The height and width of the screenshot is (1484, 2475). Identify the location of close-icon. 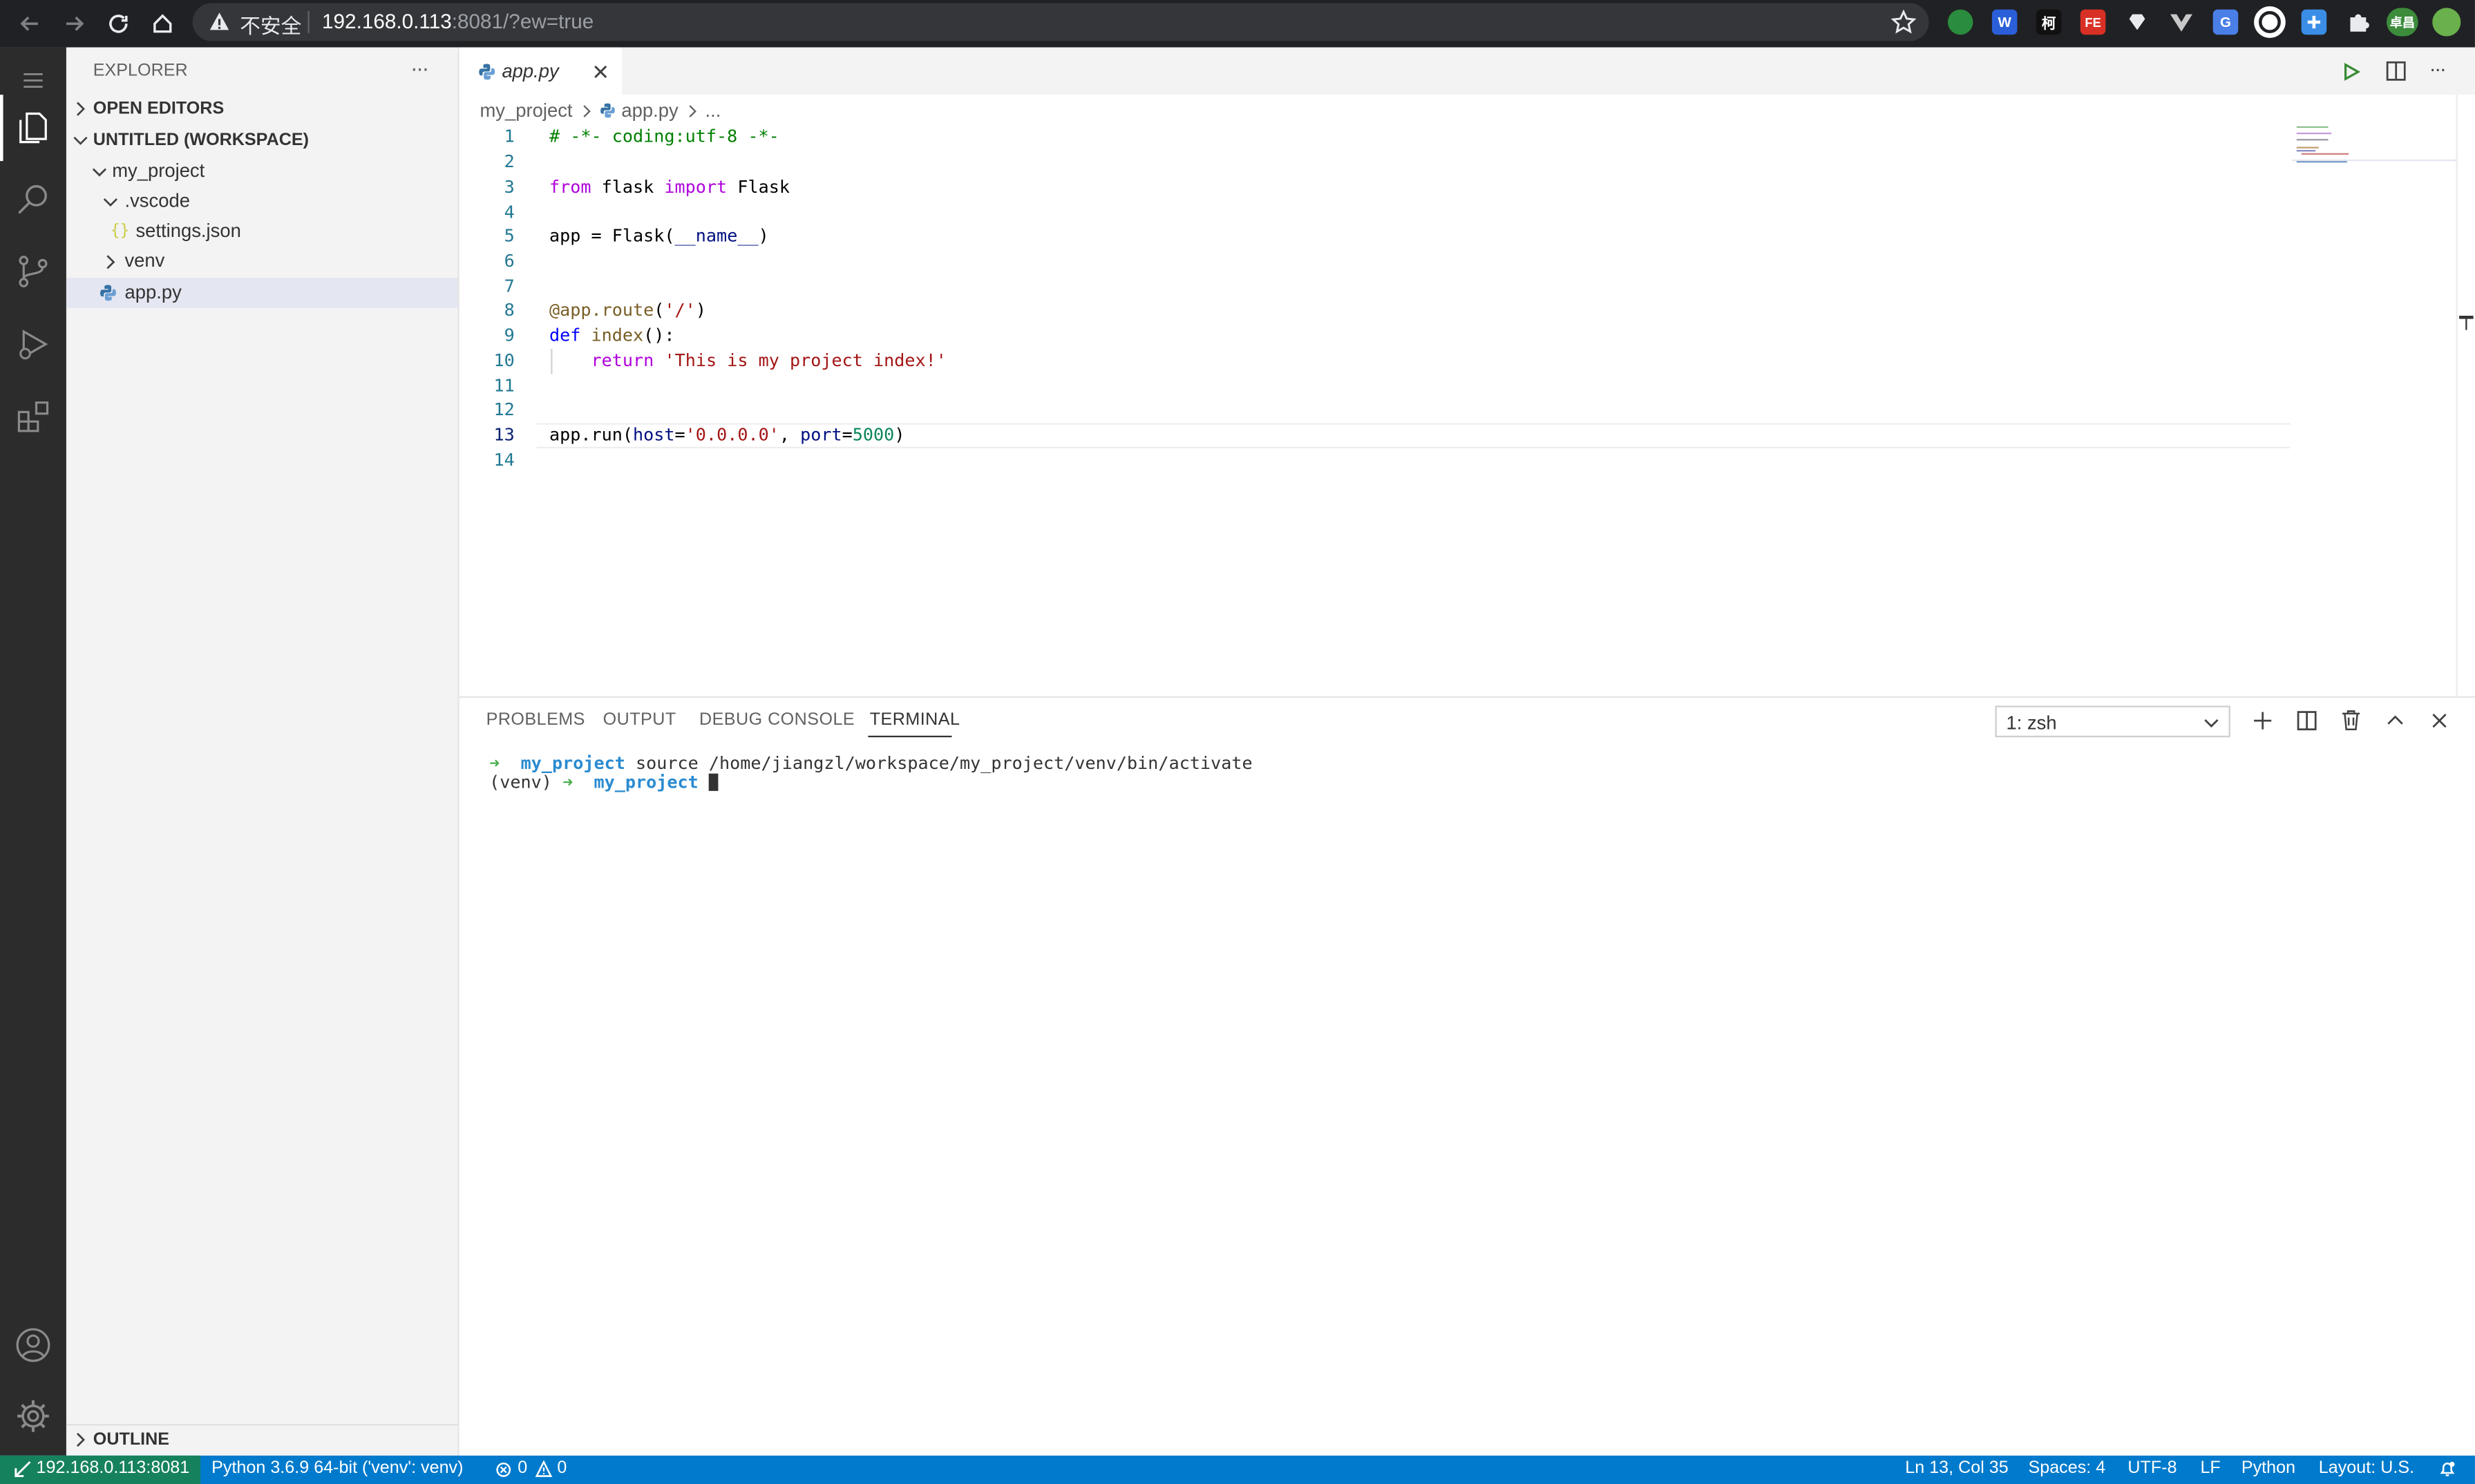
(601, 71).